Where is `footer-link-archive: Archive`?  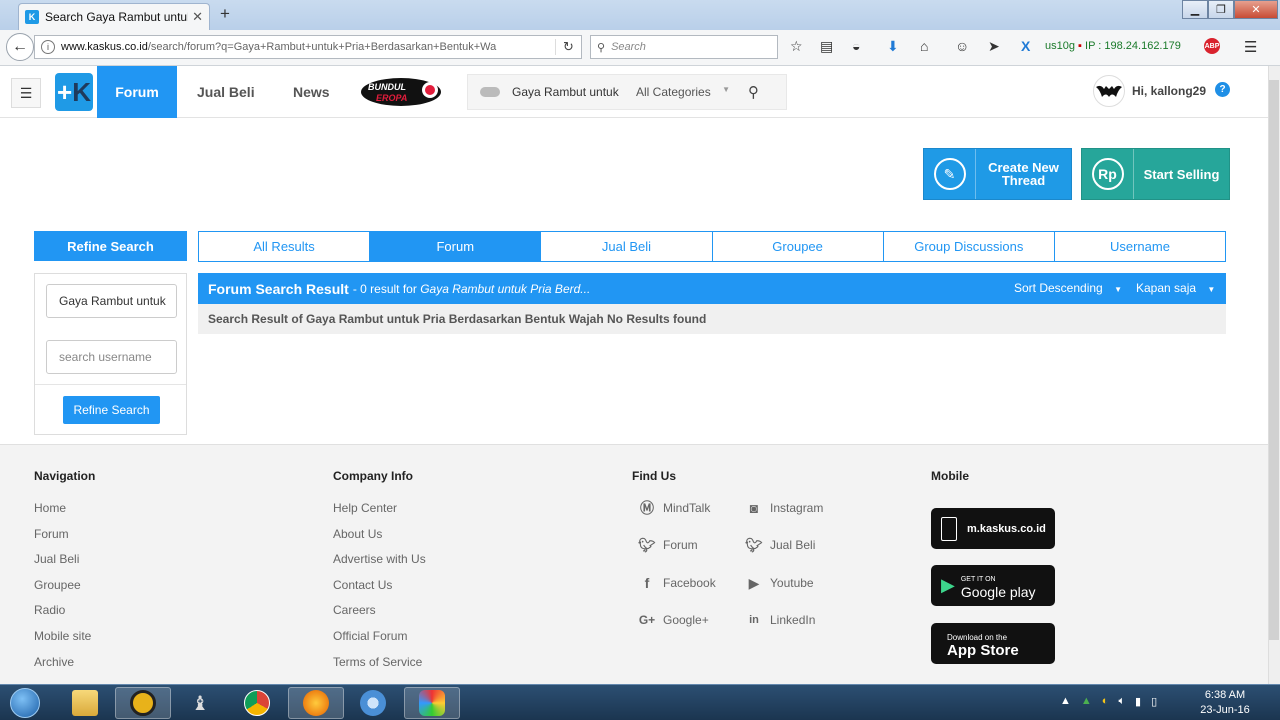 footer-link-archive: Archive is located at coordinates (64, 668).